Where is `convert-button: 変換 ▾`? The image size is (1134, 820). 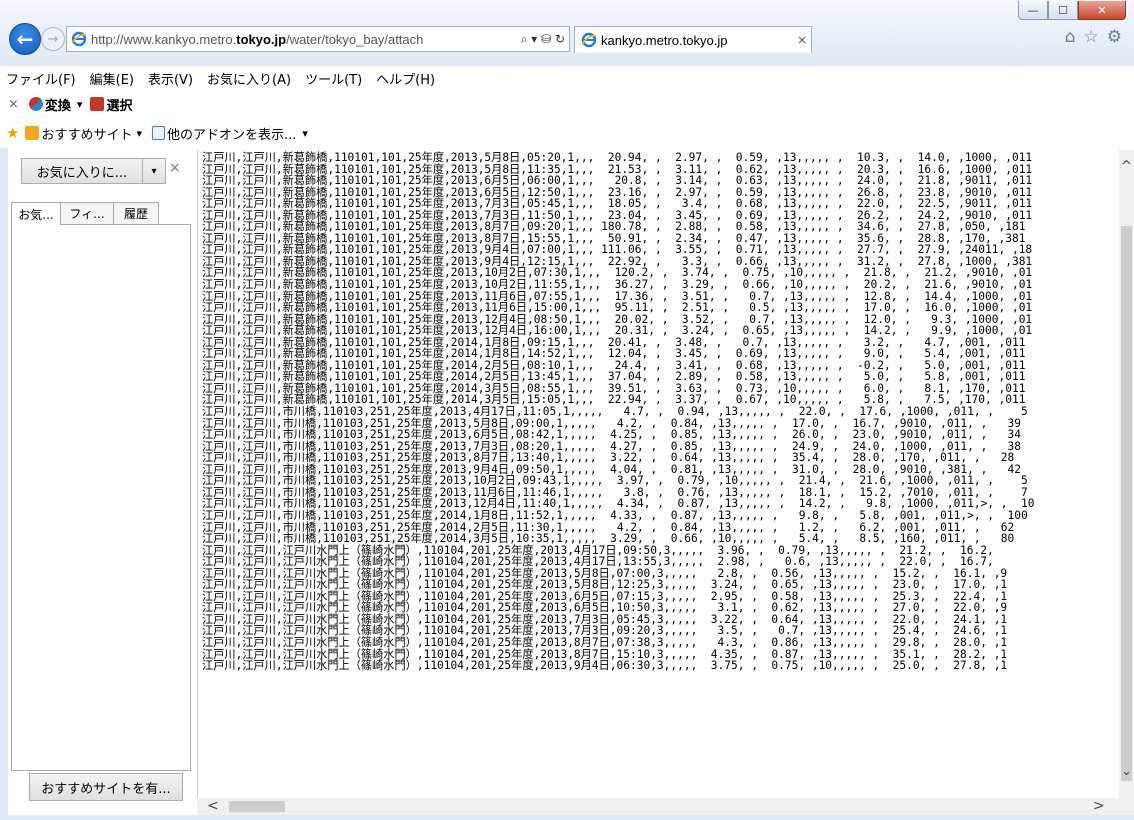
convert-button: 変換 ▾ is located at coordinates (55, 104).